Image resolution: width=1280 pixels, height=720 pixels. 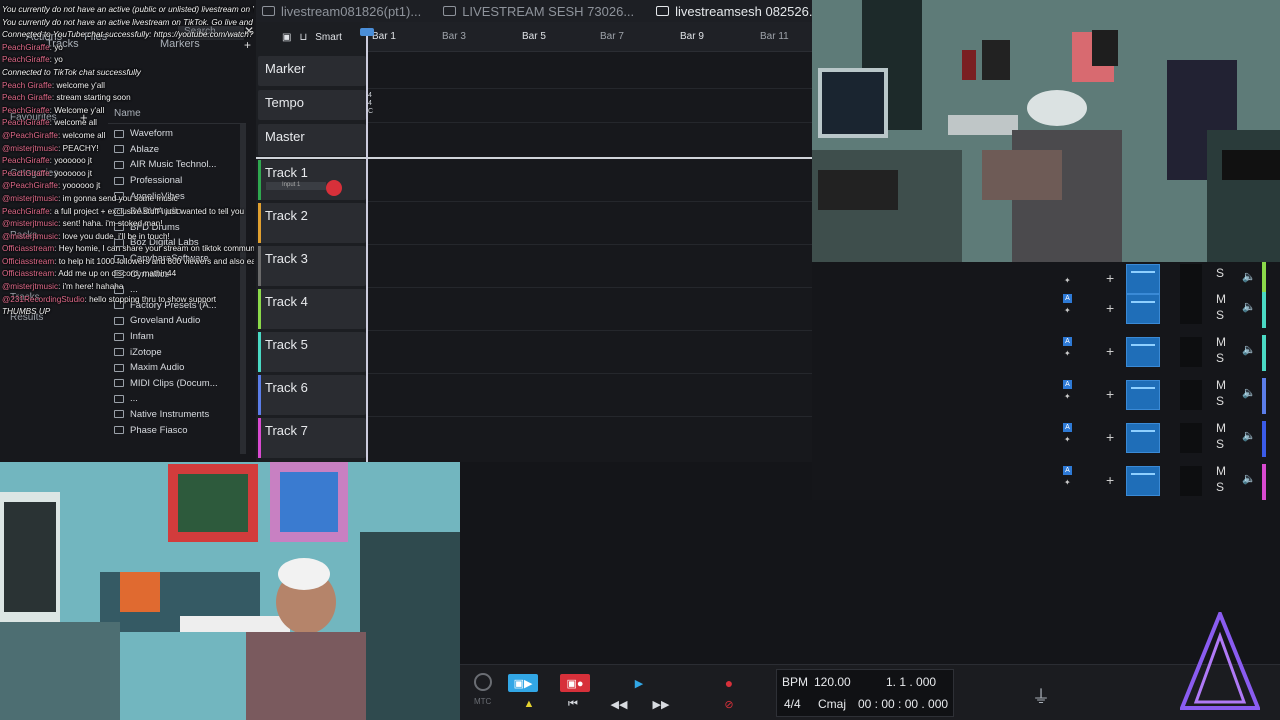 What do you see at coordinates (367, 246) in the screenshot?
I see `playhead` at bounding box center [367, 246].